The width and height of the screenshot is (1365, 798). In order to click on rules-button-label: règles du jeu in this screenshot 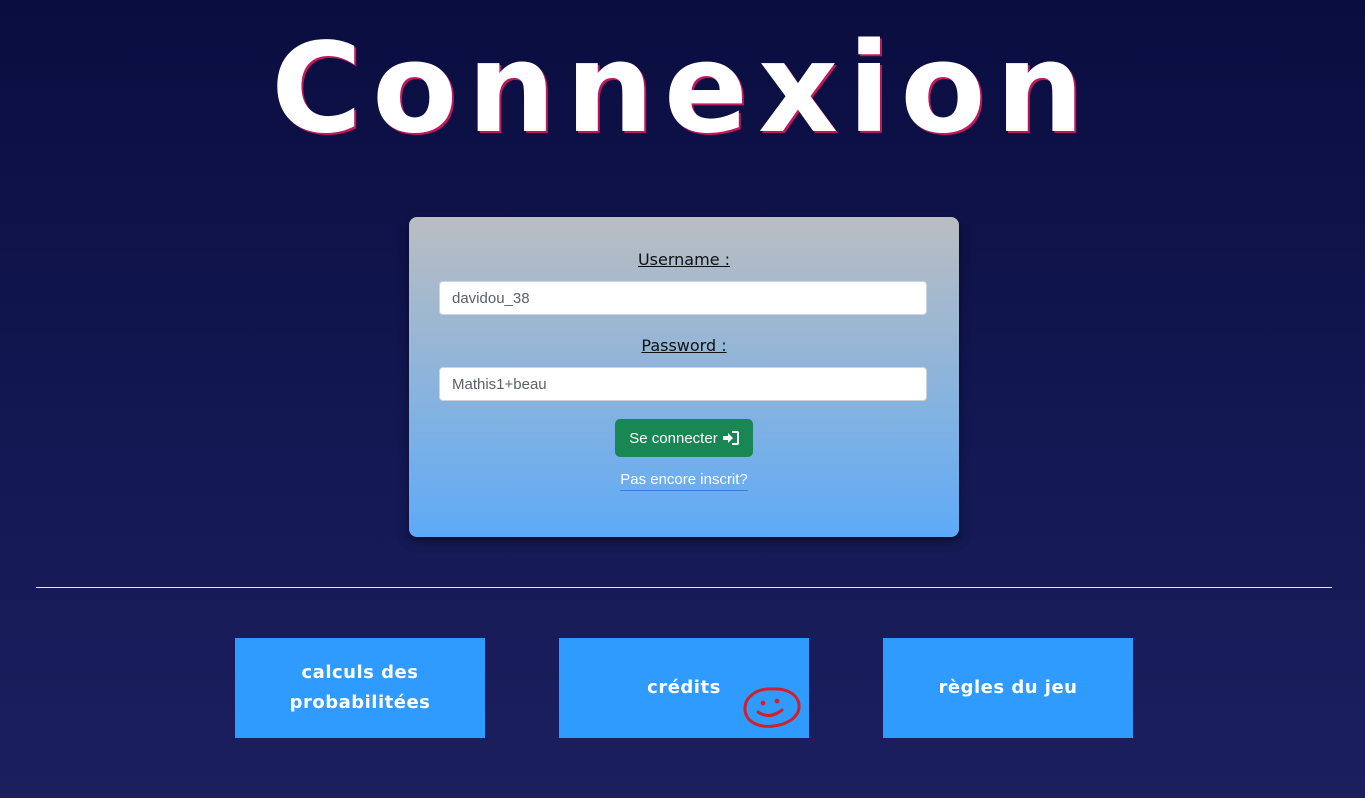, I will do `click(1008, 687)`.